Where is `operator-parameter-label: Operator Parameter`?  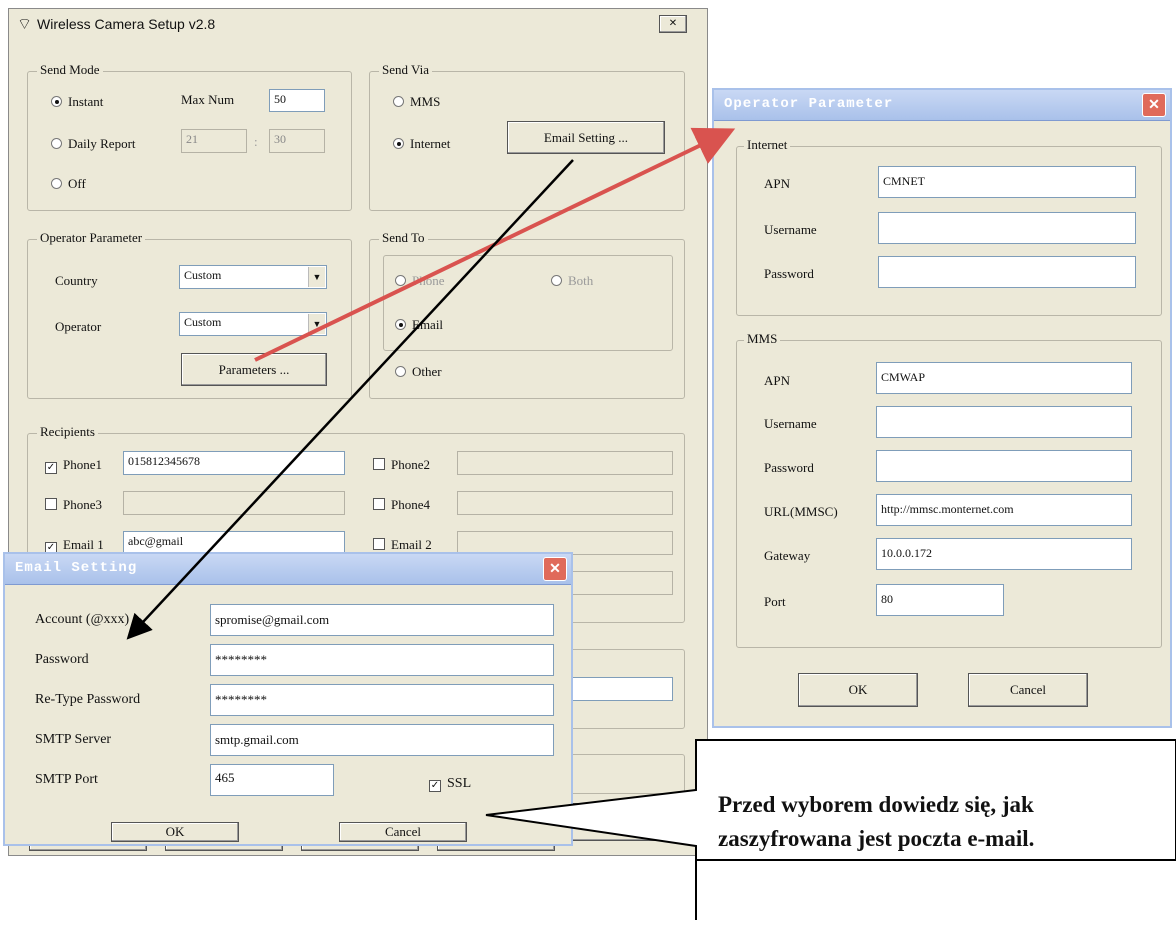
operator-parameter-label: Operator Parameter is located at coordinates (91, 238).